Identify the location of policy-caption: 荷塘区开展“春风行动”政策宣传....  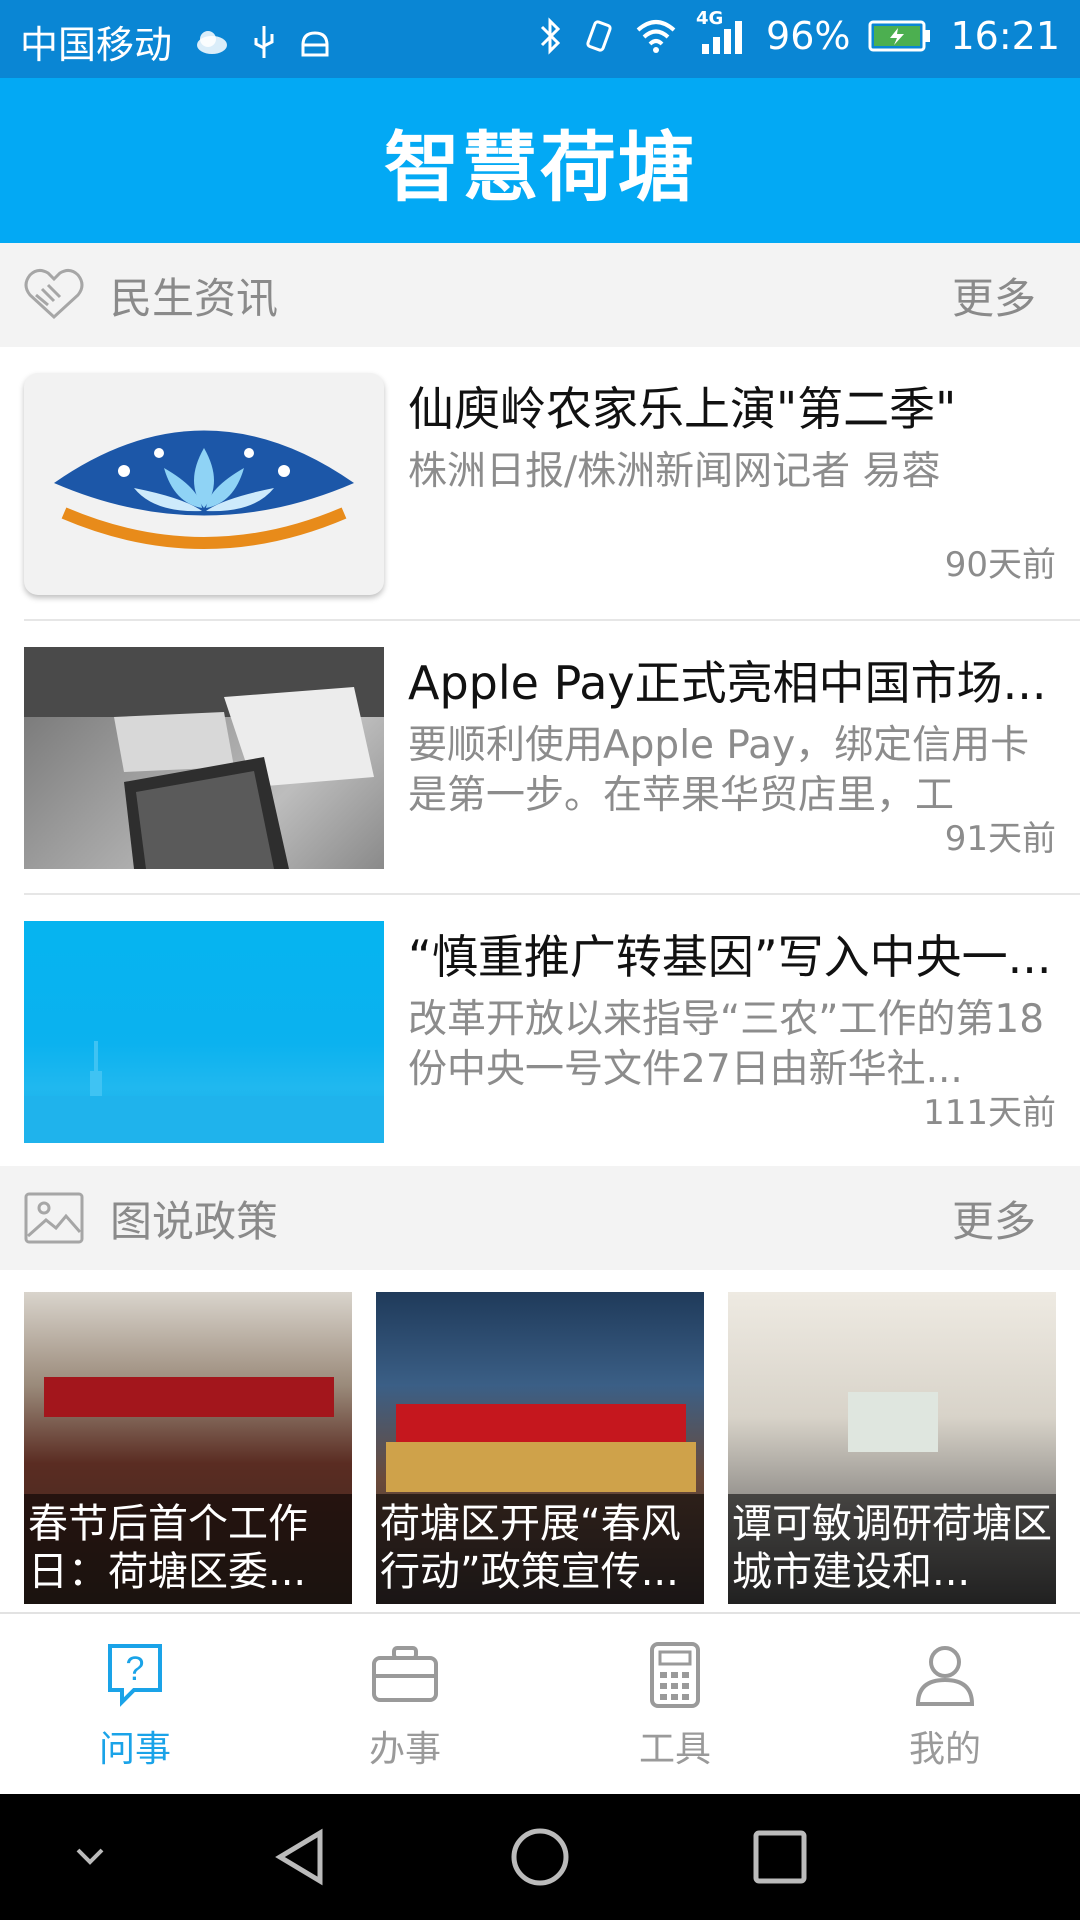
(540, 1549).